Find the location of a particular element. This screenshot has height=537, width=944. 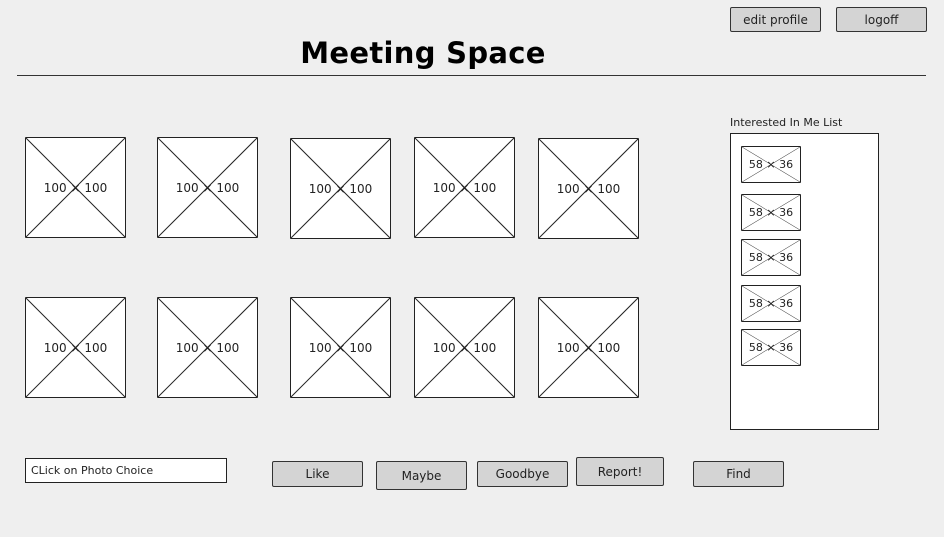

interested-thumbnail-2: 58 × 36 is located at coordinates (771, 212).